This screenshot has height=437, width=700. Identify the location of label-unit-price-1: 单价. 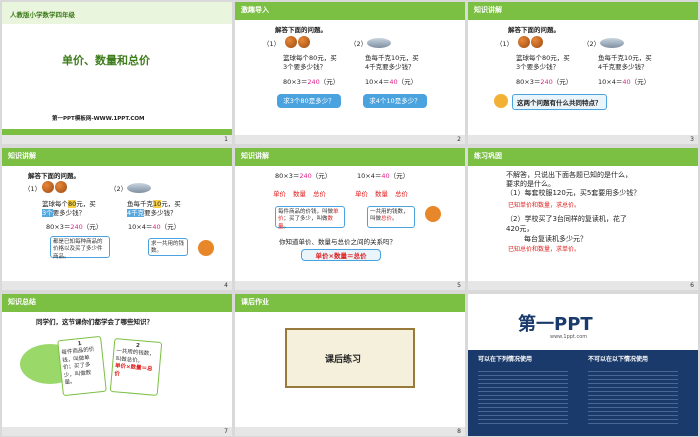
(279, 194).